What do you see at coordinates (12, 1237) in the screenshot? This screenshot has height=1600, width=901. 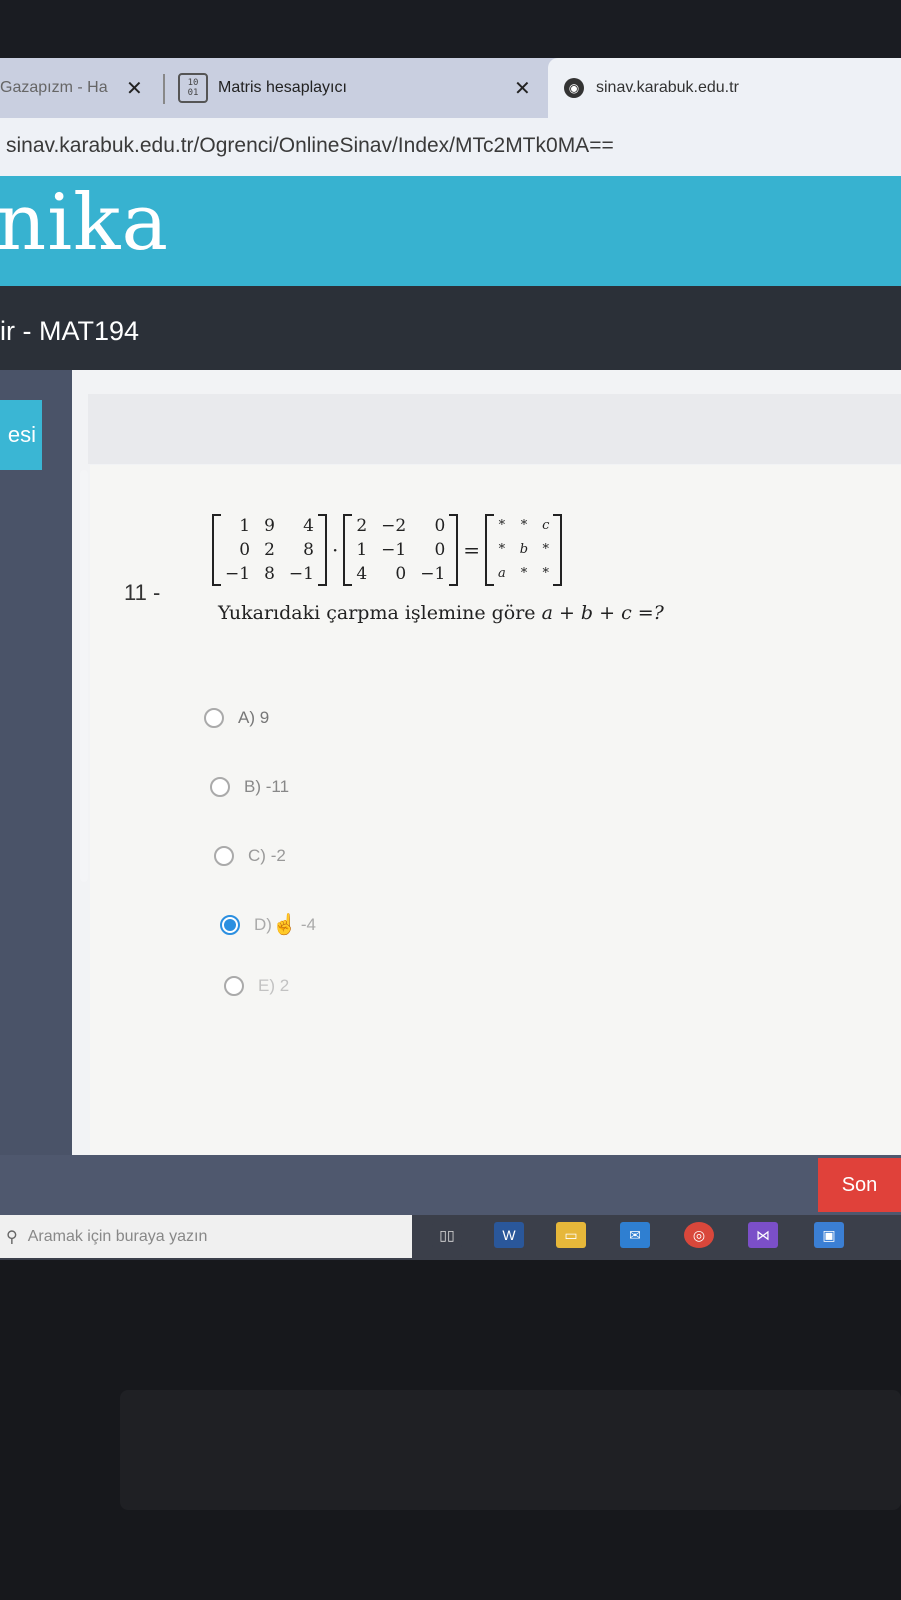 I see `search-icon: ⚲` at bounding box center [12, 1237].